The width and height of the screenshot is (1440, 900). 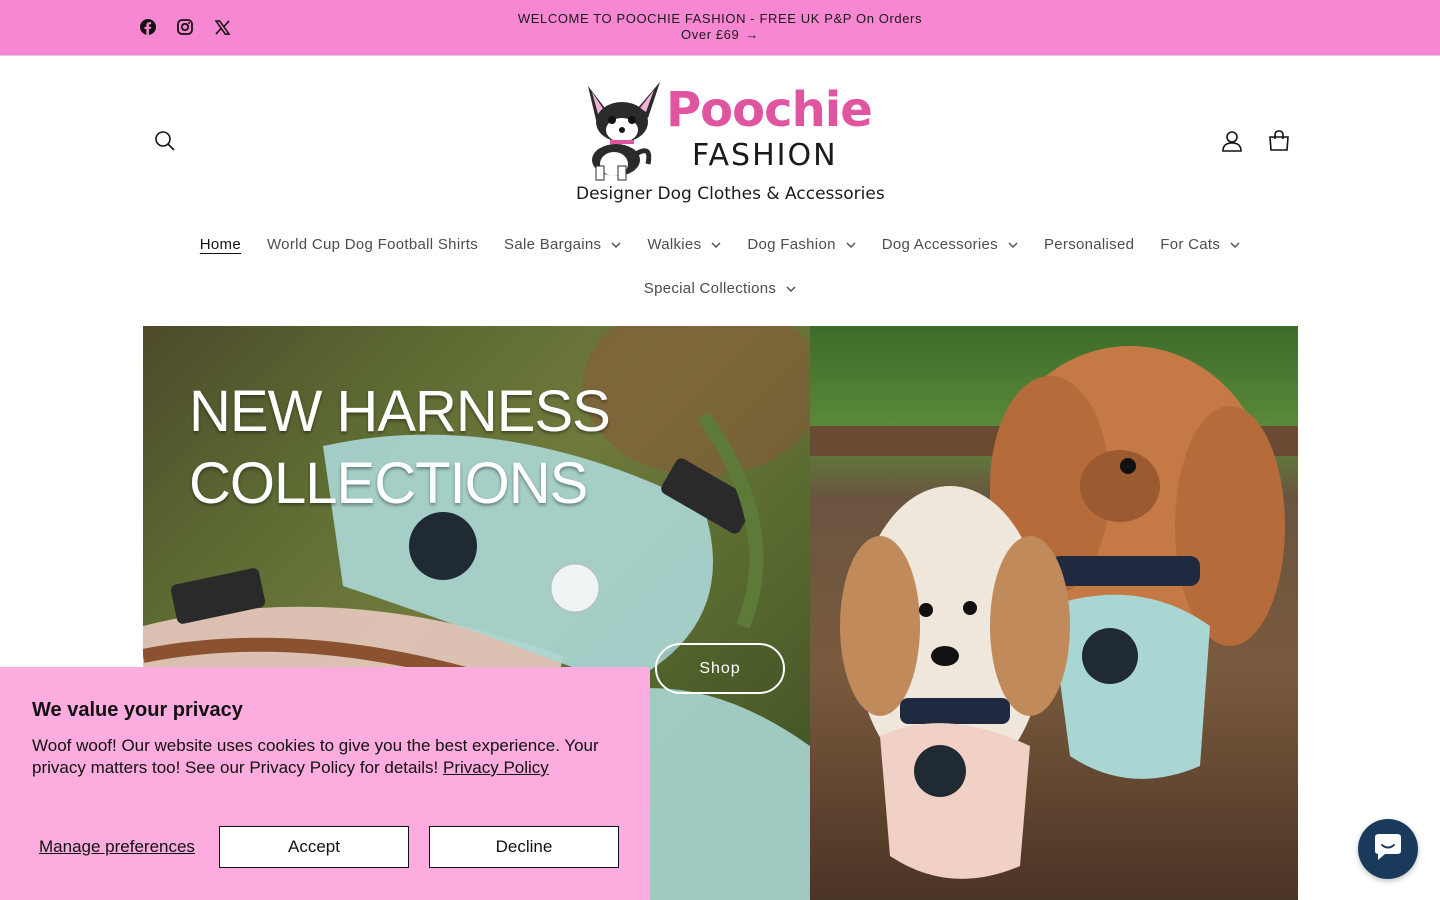 What do you see at coordinates (769, 110) in the screenshot?
I see `logo-title: Poochie` at bounding box center [769, 110].